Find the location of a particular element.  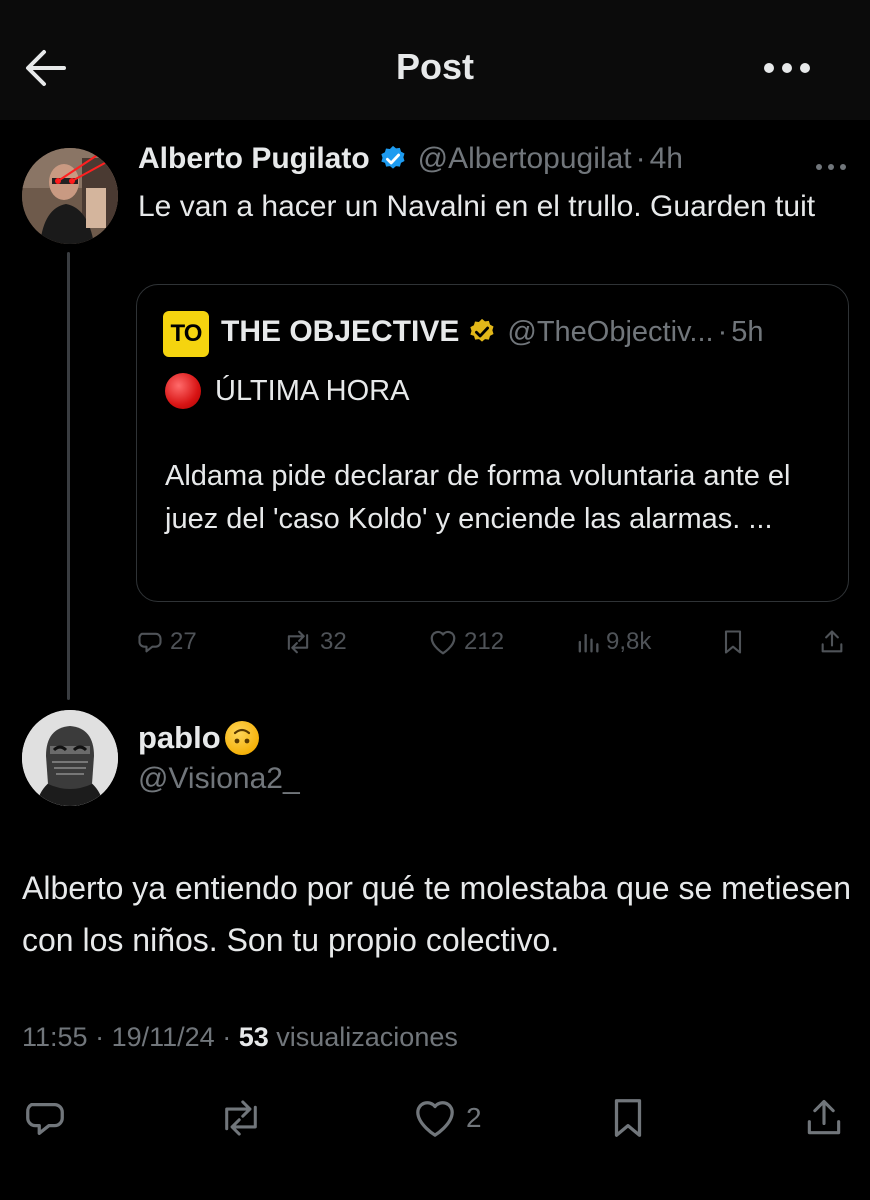

reply-action: 27 is located at coordinates (166, 642).